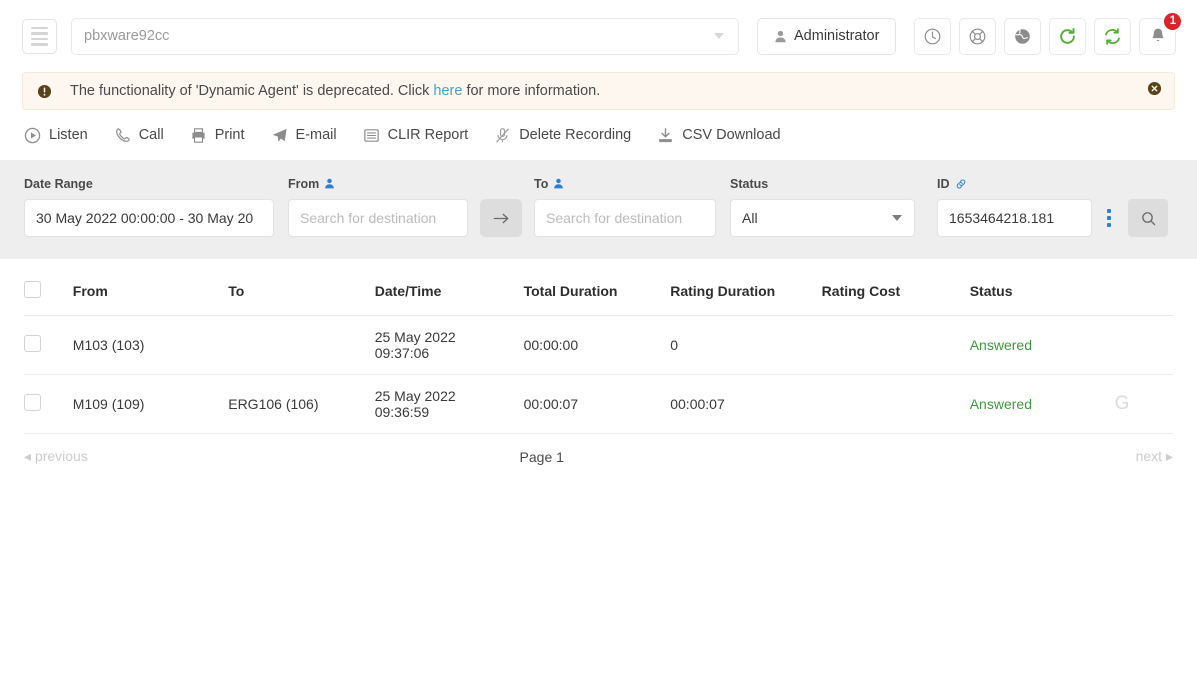  I want to click on page-indicator: Page 1, so click(612, 457).